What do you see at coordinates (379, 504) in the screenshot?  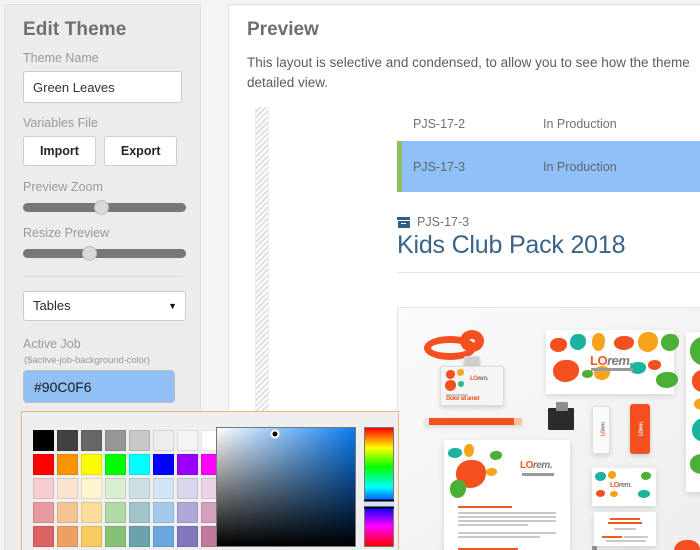 I see `hue-slider-handle` at bounding box center [379, 504].